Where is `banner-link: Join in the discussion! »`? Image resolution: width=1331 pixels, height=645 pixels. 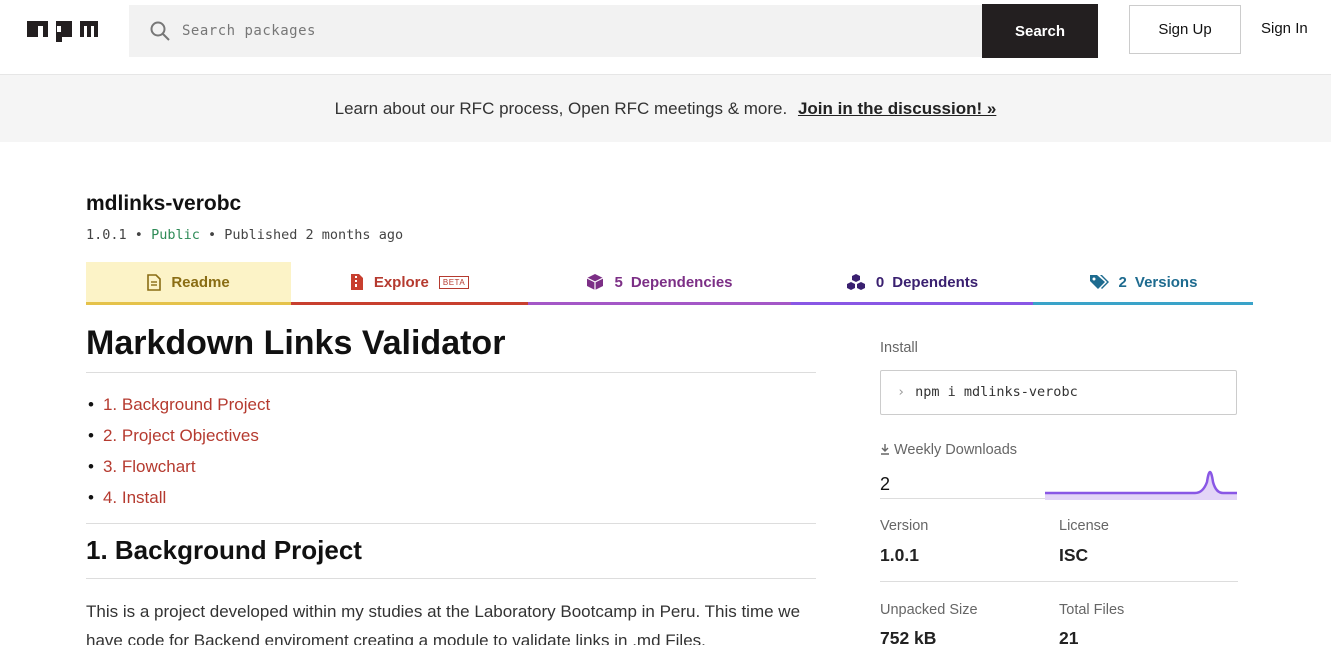 banner-link: Join in the discussion! » is located at coordinates (897, 108).